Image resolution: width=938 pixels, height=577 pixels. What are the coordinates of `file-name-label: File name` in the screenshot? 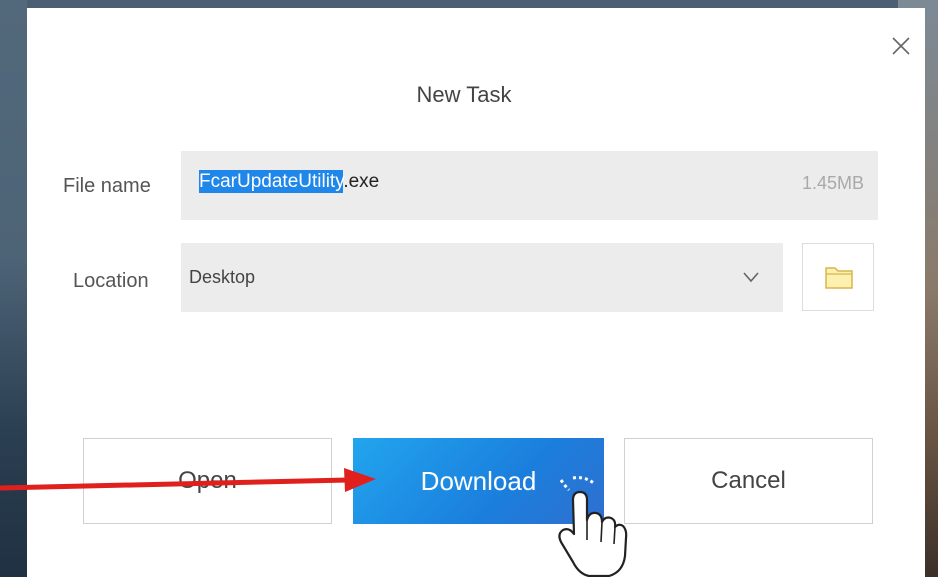 It's located at (107, 186).